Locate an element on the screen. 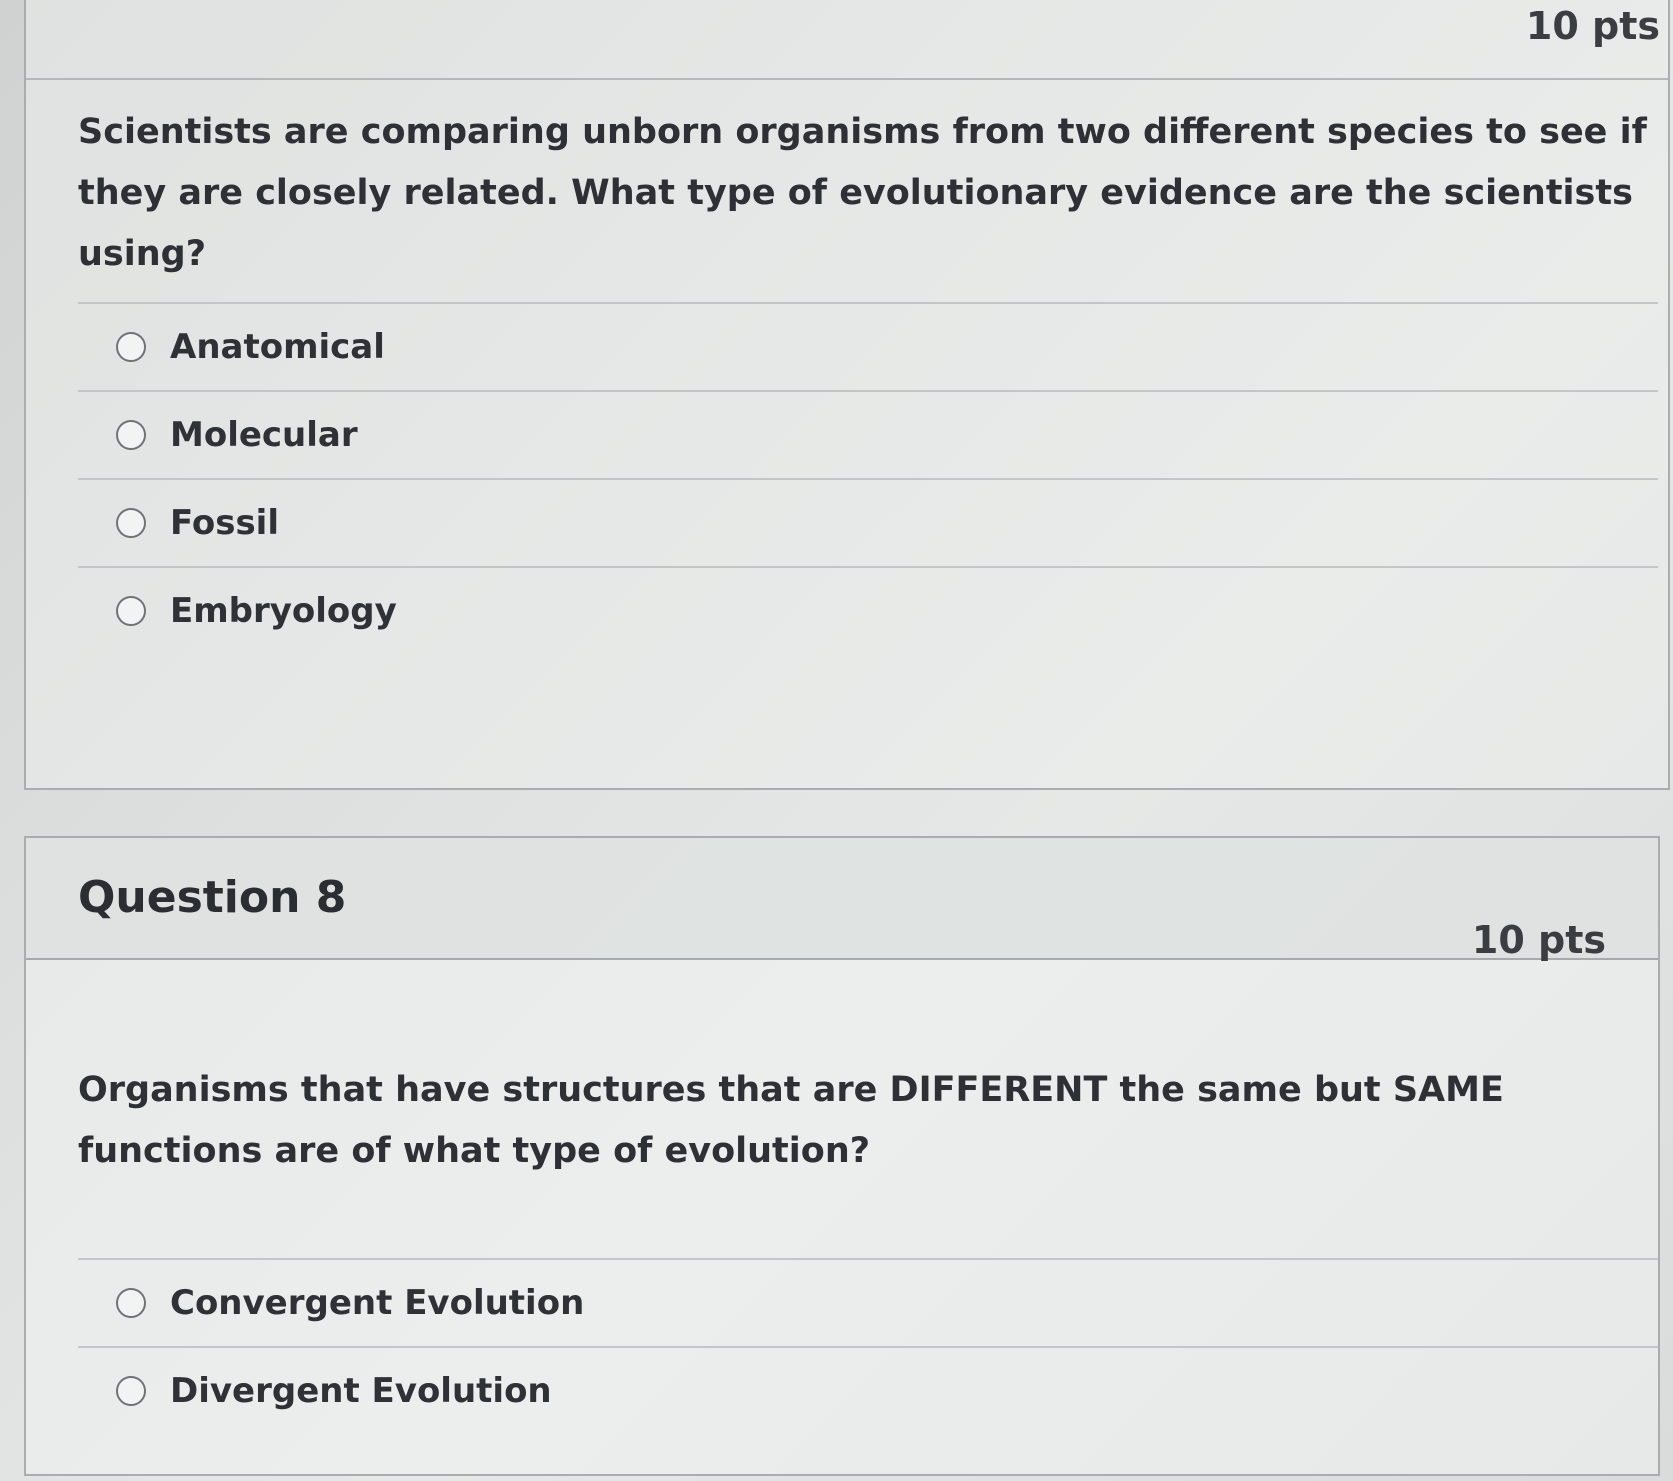 The height and width of the screenshot is (1481, 1673). answer-label: Fossil is located at coordinates (224, 523).